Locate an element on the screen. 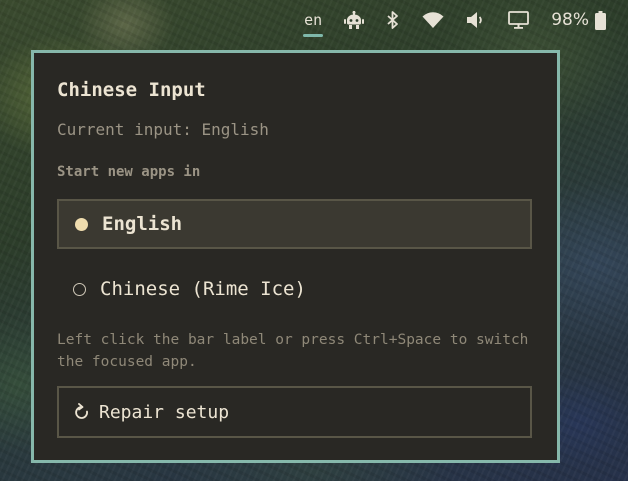 The height and width of the screenshot is (481, 628). current-input-status: Current input: English is located at coordinates (163, 129).